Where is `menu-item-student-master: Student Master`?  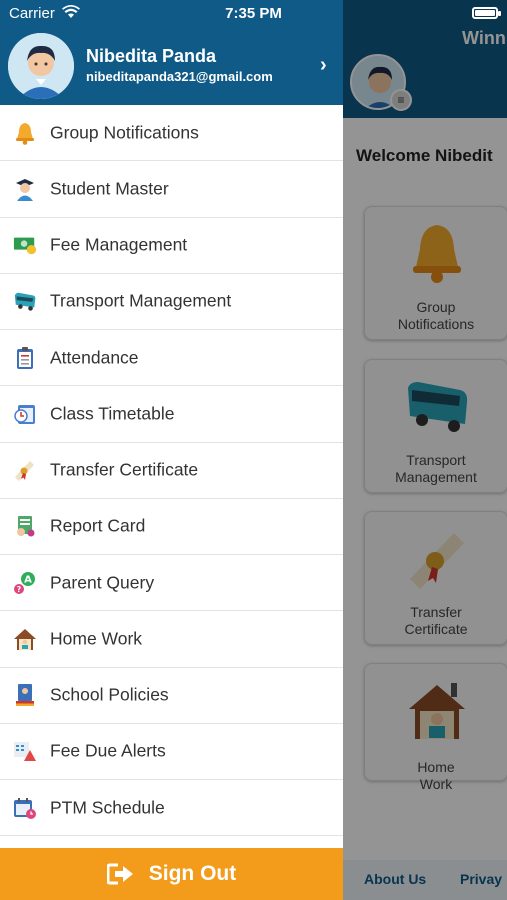
menu-item-student-master: Student Master is located at coordinates (171, 189).